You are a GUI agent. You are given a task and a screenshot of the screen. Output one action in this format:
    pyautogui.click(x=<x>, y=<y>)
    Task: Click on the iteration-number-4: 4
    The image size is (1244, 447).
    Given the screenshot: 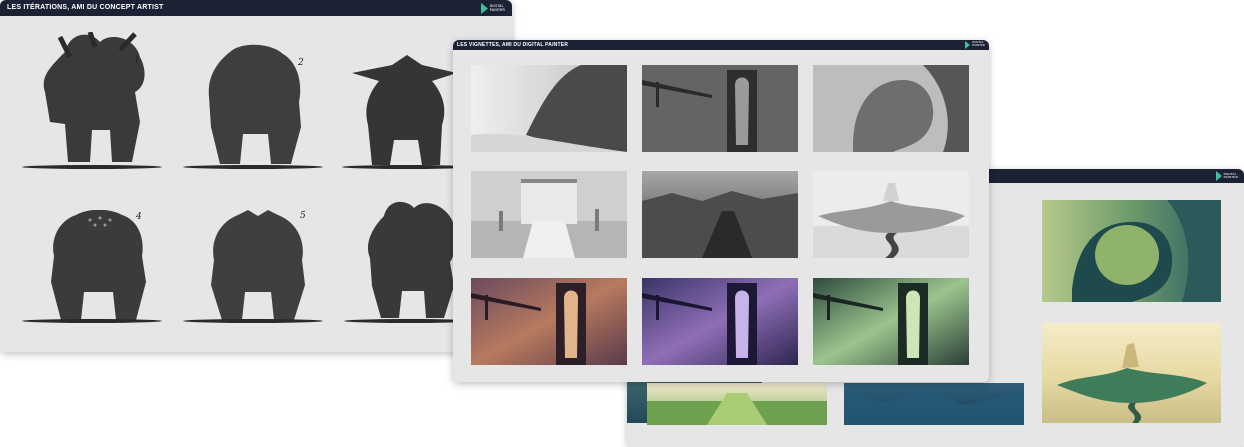 What is the action you would take?
    pyautogui.click(x=139, y=217)
    